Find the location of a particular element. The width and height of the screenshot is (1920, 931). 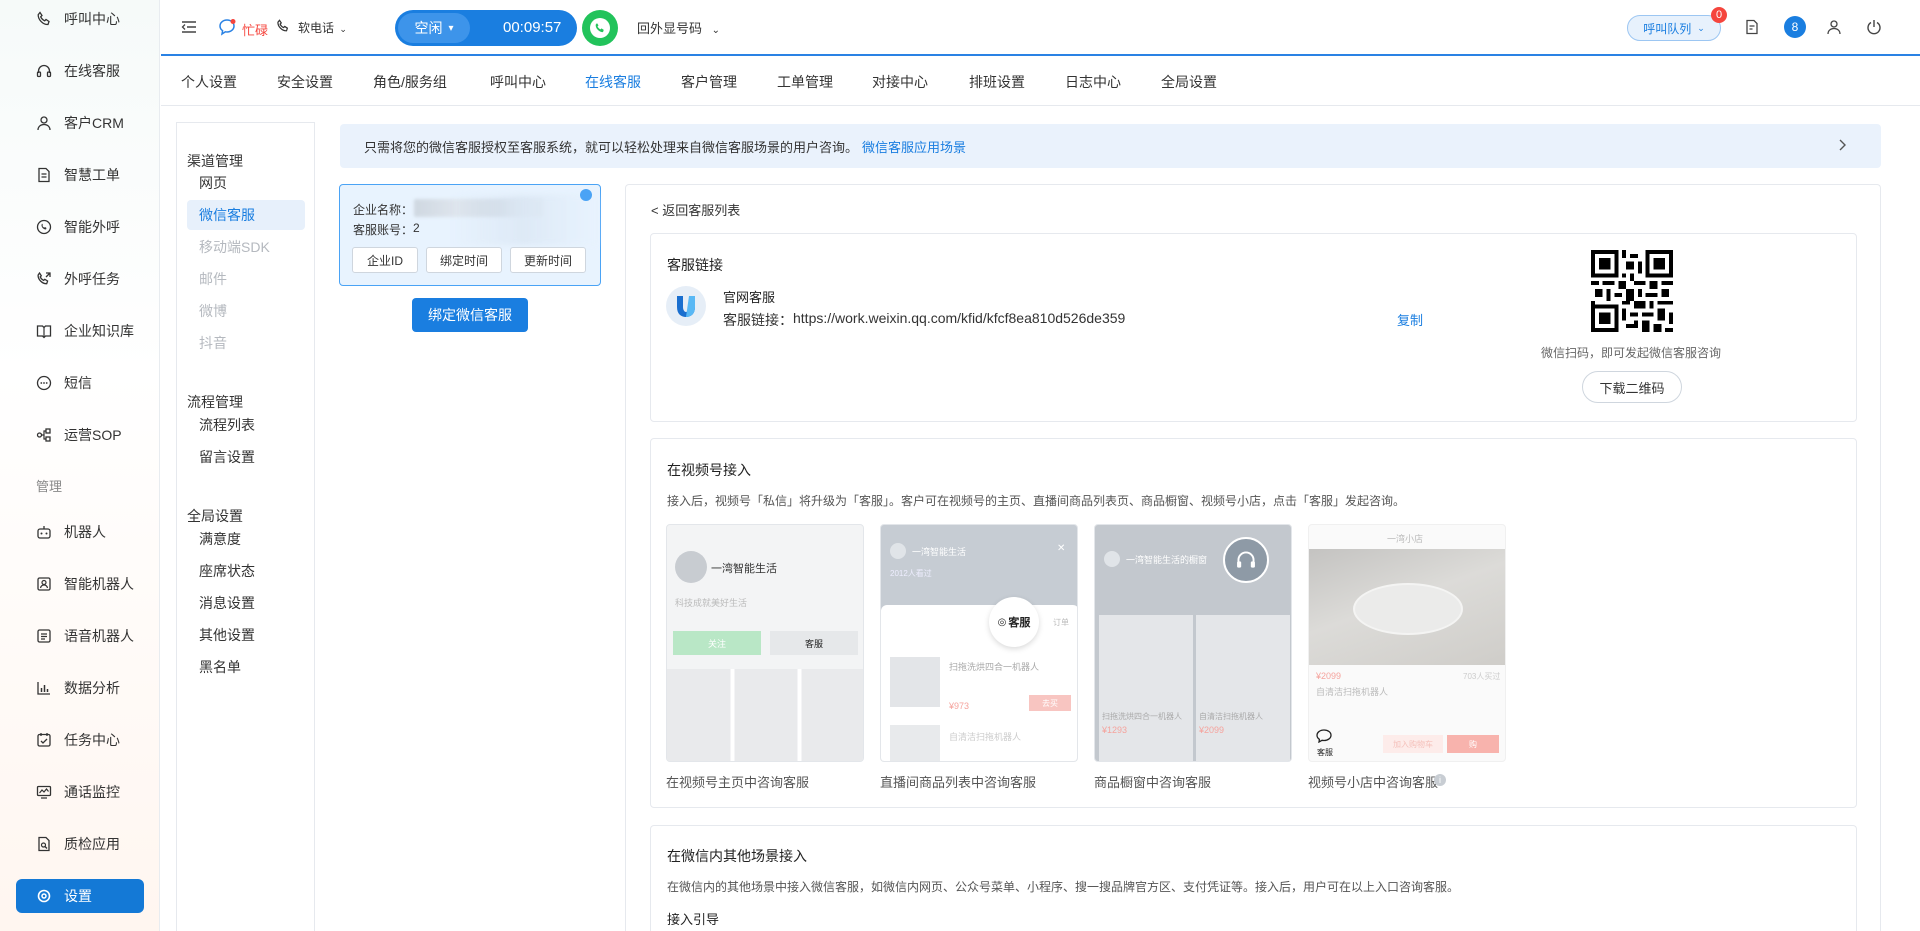

quality-icon is located at coordinates (44, 844).